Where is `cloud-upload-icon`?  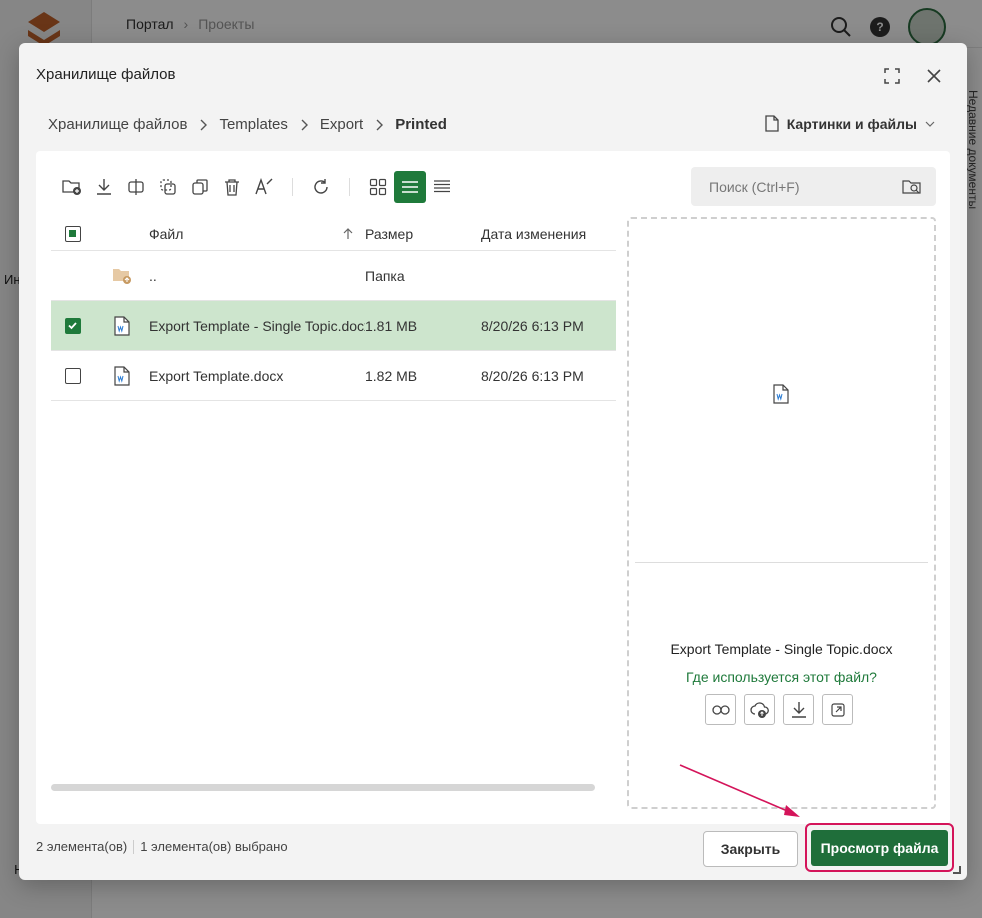
cloud-upload-icon is located at coordinates (759, 709).